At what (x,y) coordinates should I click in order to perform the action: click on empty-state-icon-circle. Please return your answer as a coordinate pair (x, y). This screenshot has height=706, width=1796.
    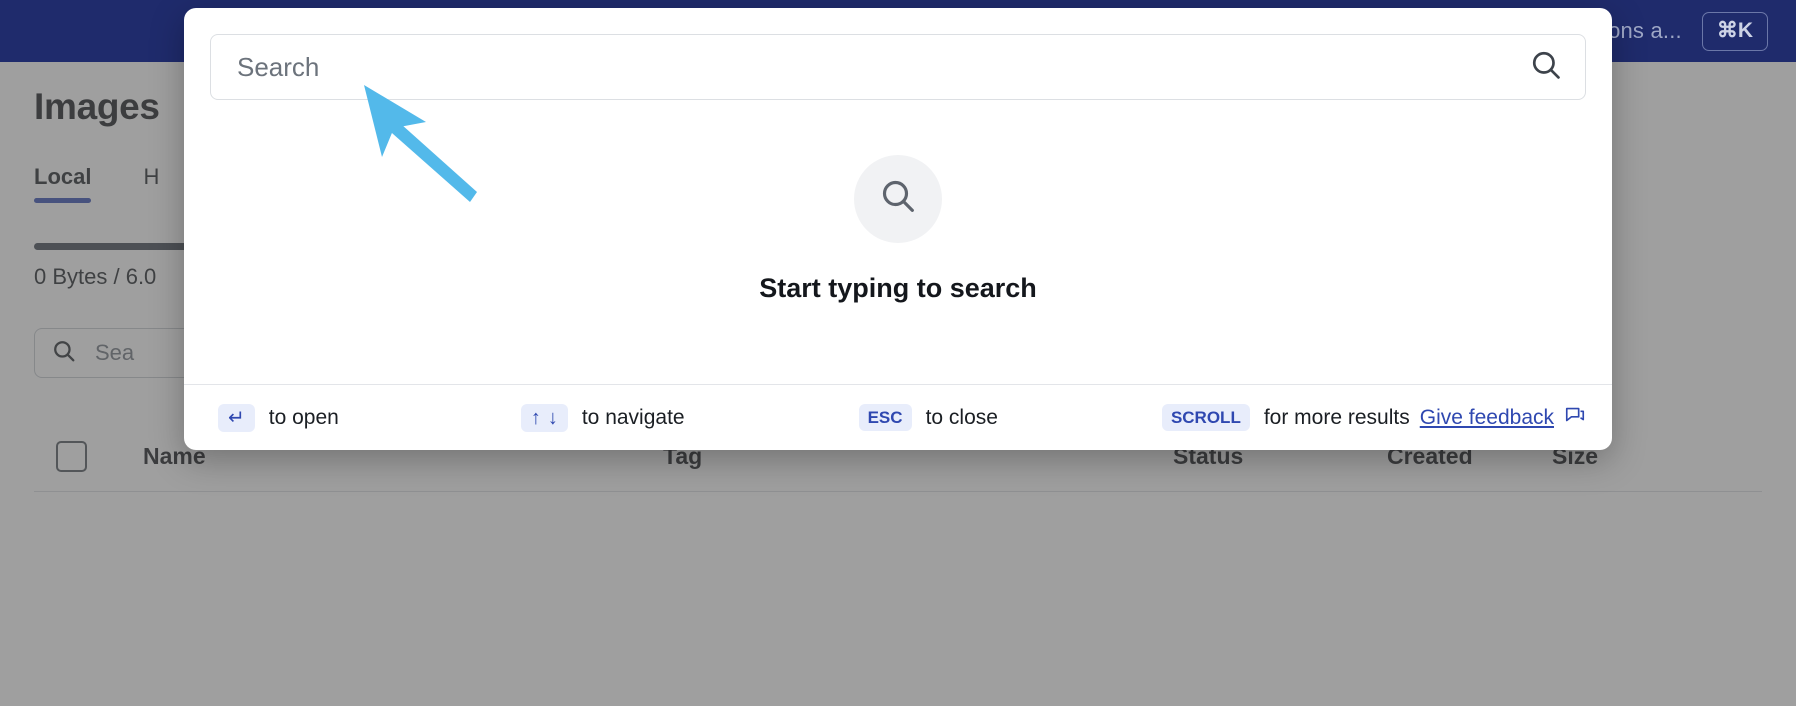
    Looking at the image, I should click on (898, 198).